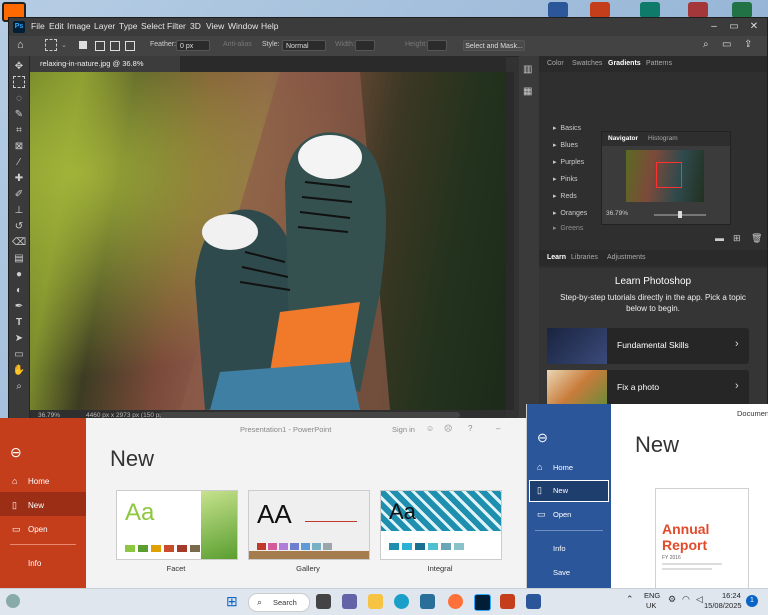 The height and width of the screenshot is (615, 768). Describe the element at coordinates (455, 601) in the screenshot. I see `firefox-icon` at that location.